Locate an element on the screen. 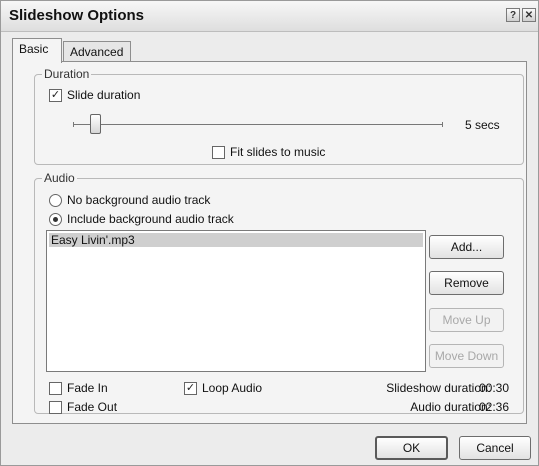 The width and height of the screenshot is (539, 466). audio-duration-value: 02:36 is located at coordinates (494, 407).